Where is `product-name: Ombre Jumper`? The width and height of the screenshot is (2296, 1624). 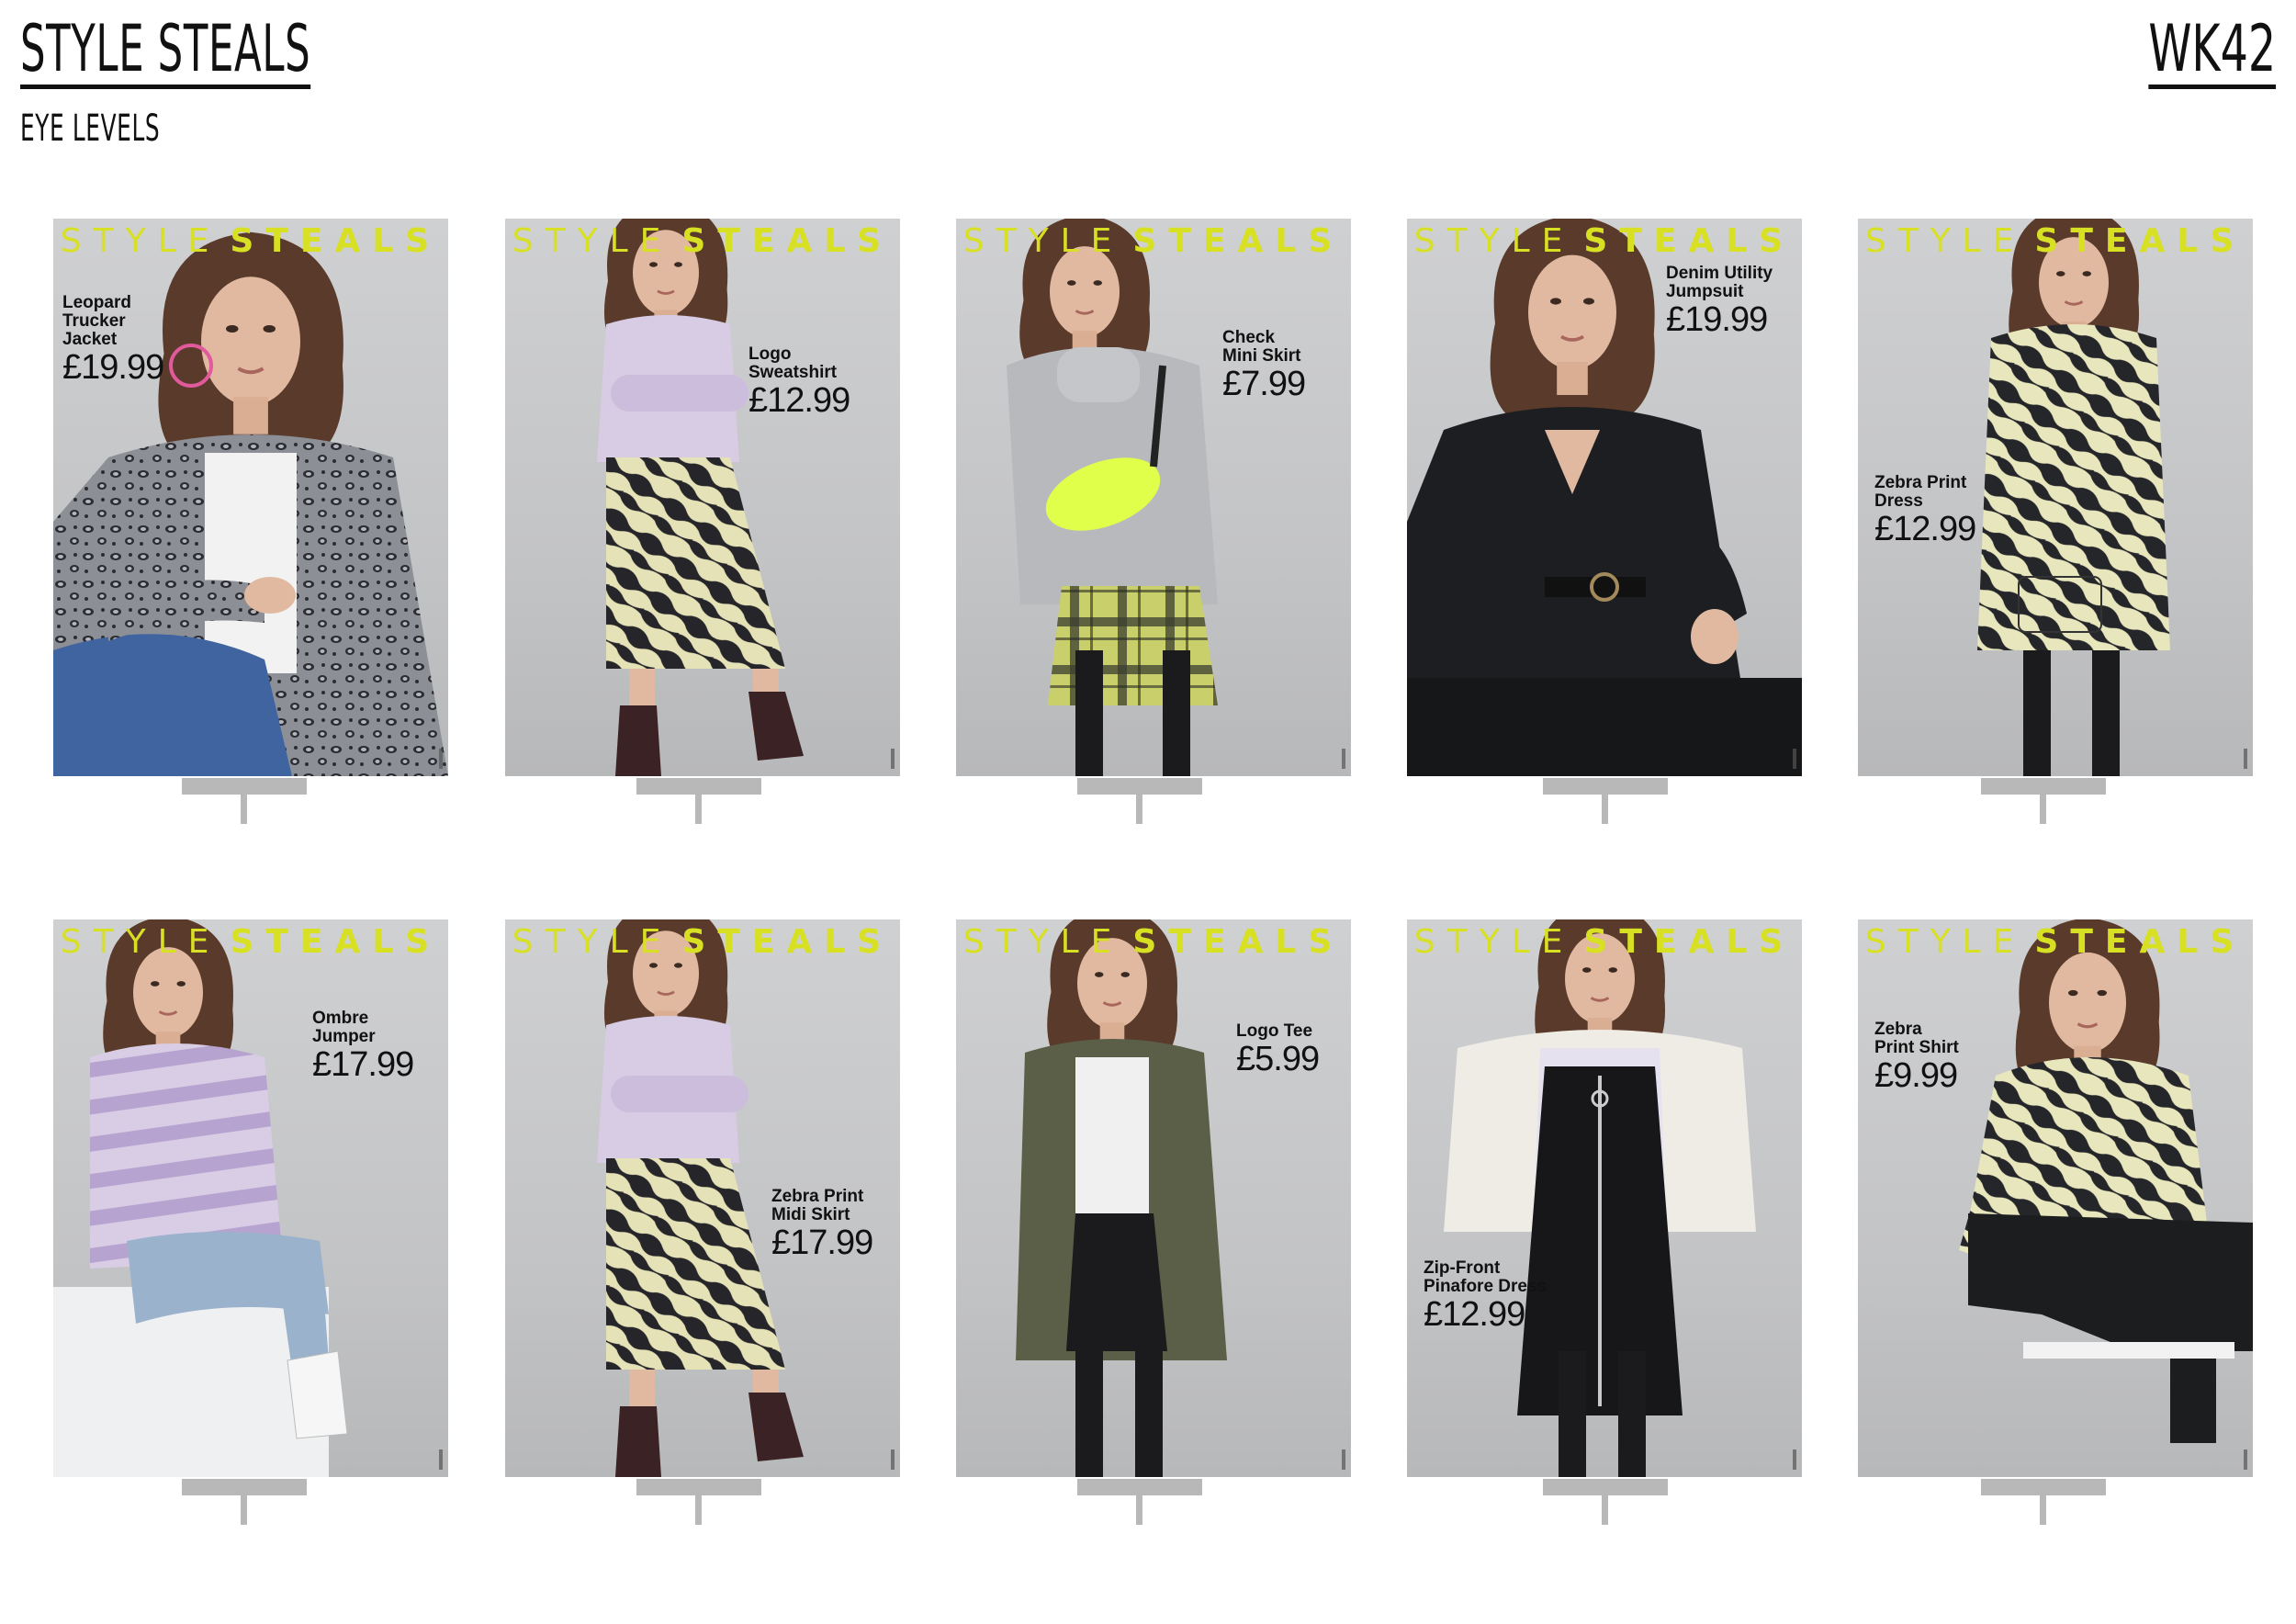
product-name: Ombre Jumper is located at coordinates (344, 1027).